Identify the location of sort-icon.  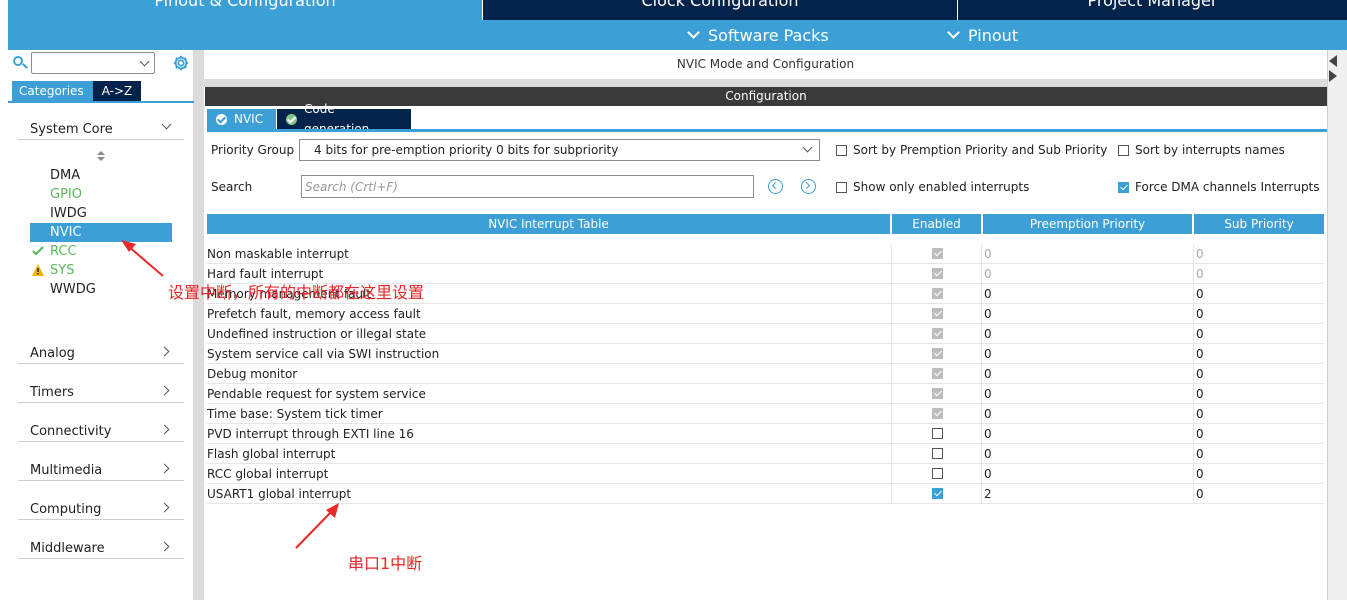
(101, 157).